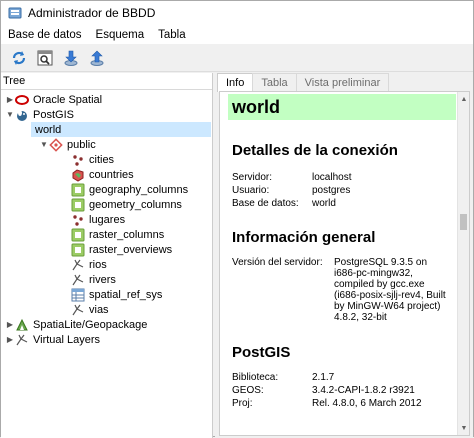 This screenshot has width=474, height=438. Describe the element at coordinates (323, 390) in the screenshot. I see `geos-field: GEOS: 3.4.2-CAPI-1.8.2 r3921` at that location.